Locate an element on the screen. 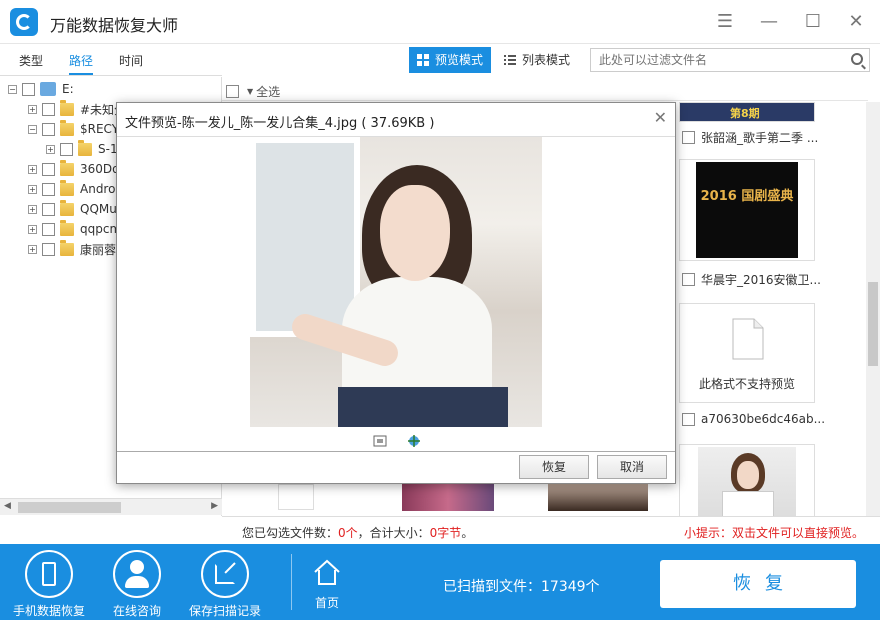 The width and height of the screenshot is (880, 620). title-bar: 万能数据恢复大师 ☰ — ☐ ✕ is located at coordinates (440, 22).